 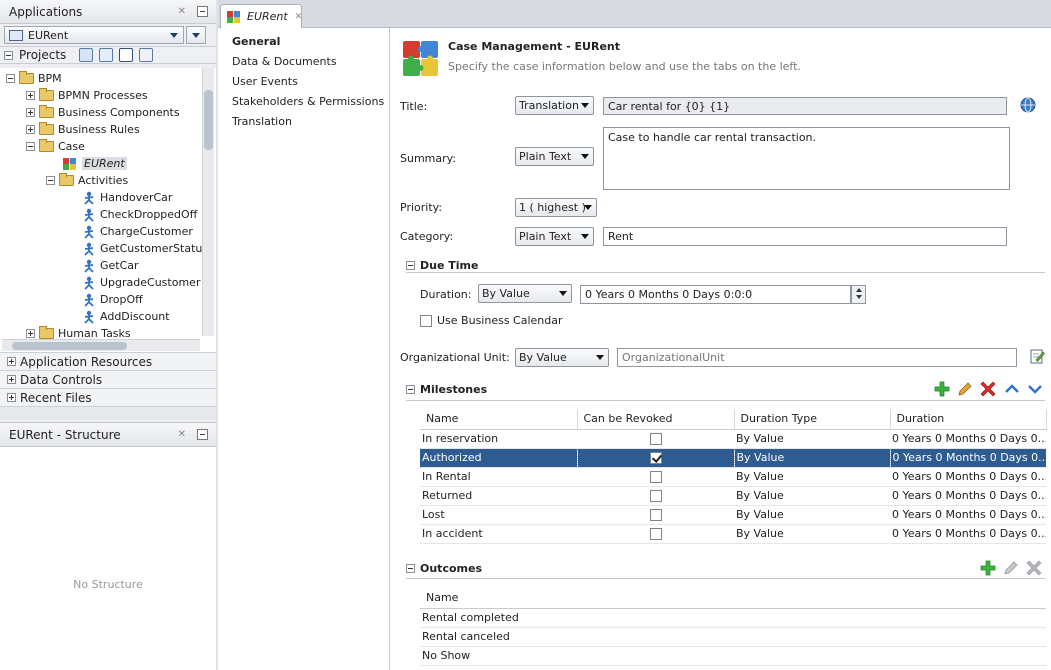 I want to click on refresh-icon, so click(x=106, y=55).